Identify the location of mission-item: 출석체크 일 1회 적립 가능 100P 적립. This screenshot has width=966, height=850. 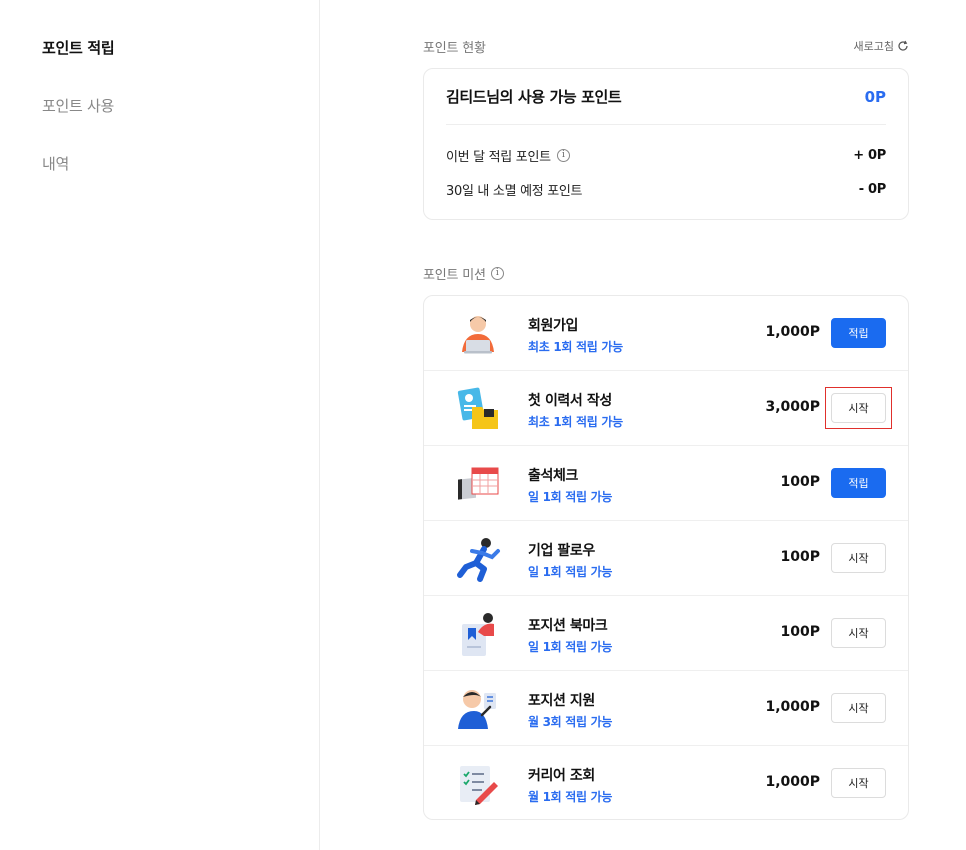
(666, 483).